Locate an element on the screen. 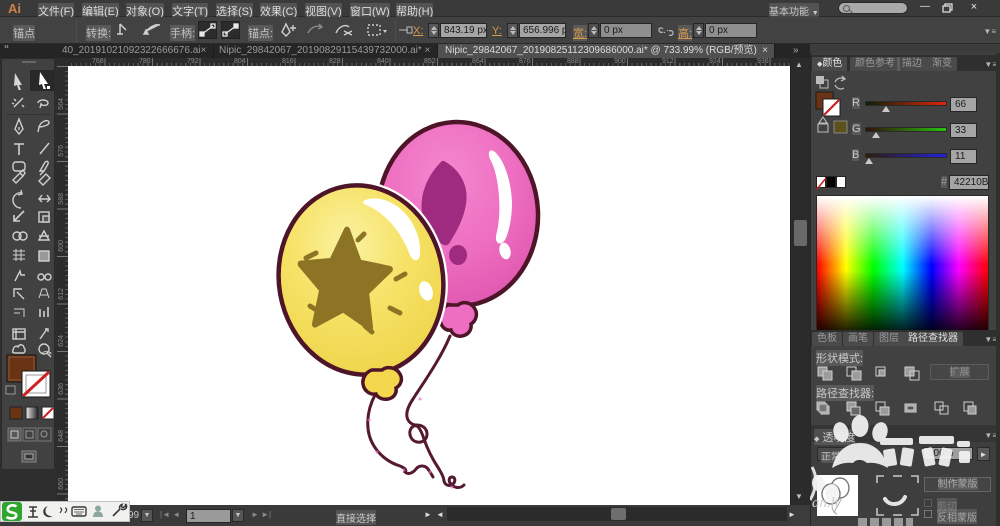 The height and width of the screenshot is (526, 1000). svg-text: an.h is located at coordinates (825, 503).